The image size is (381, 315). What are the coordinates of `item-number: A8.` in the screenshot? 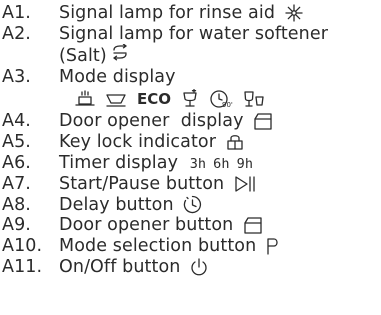 It's located at (16, 204).